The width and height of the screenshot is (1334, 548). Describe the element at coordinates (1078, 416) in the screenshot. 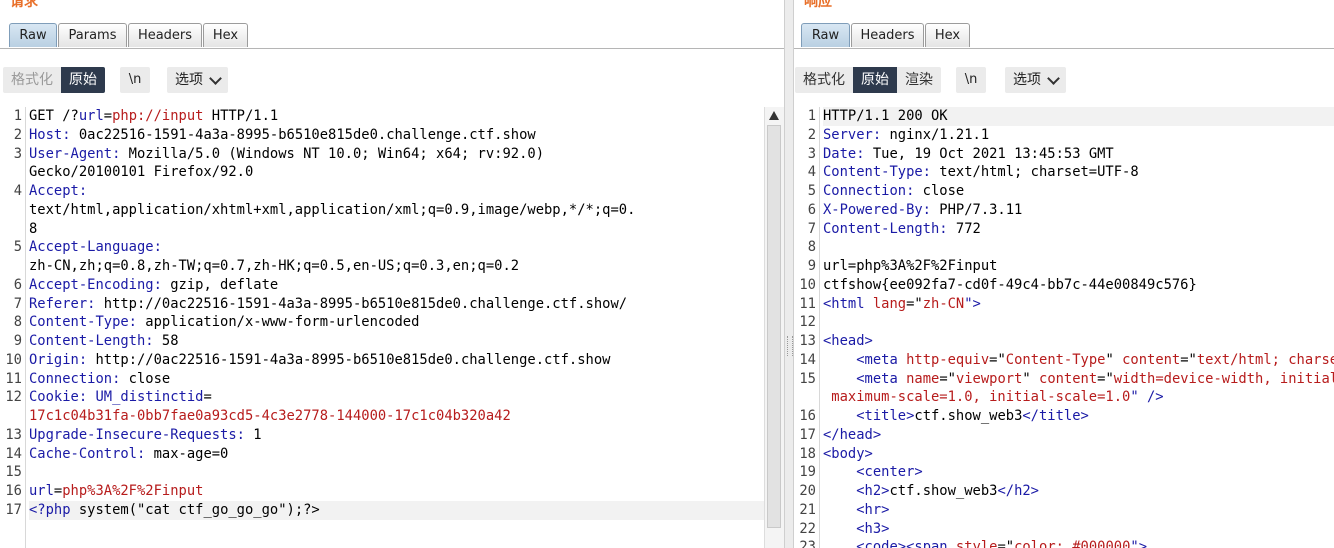

I see `code-line: <title>ctf.show_web3</title>` at that location.